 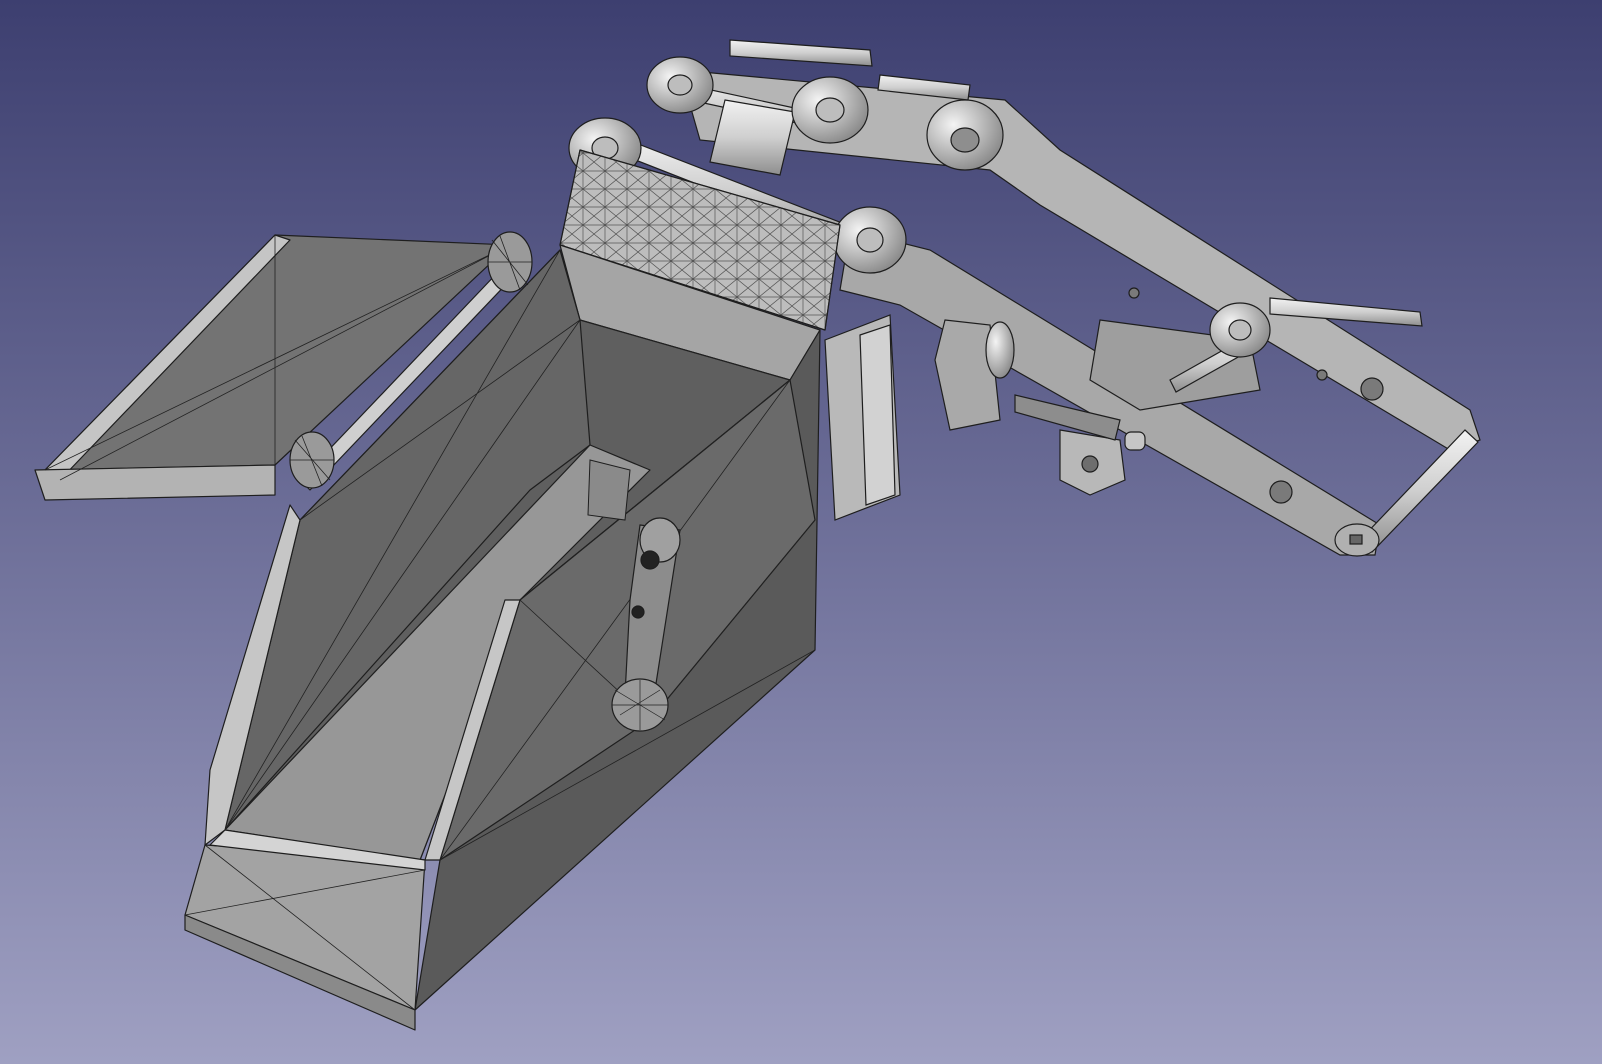 What do you see at coordinates (877, 415) in the screenshot?
I see `clamp-face` at bounding box center [877, 415].